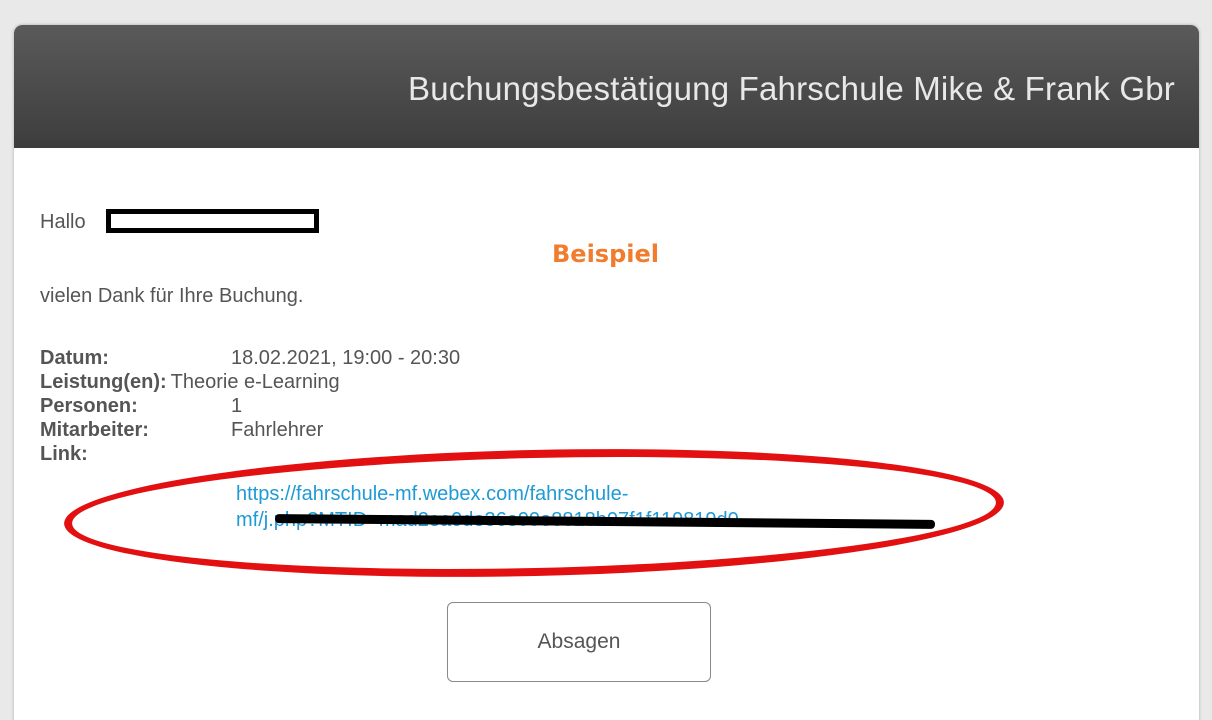 The width and height of the screenshot is (1212, 720). What do you see at coordinates (605, 254) in the screenshot?
I see `example-annotation: Beispiel` at bounding box center [605, 254].